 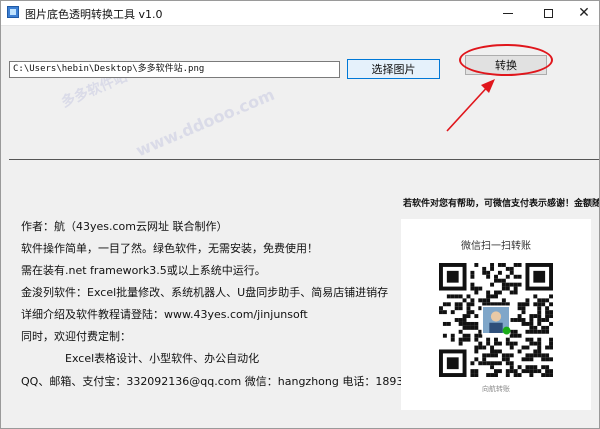 What do you see at coordinates (13, 12) in the screenshot?
I see `picture-app-icon` at bounding box center [13, 12].